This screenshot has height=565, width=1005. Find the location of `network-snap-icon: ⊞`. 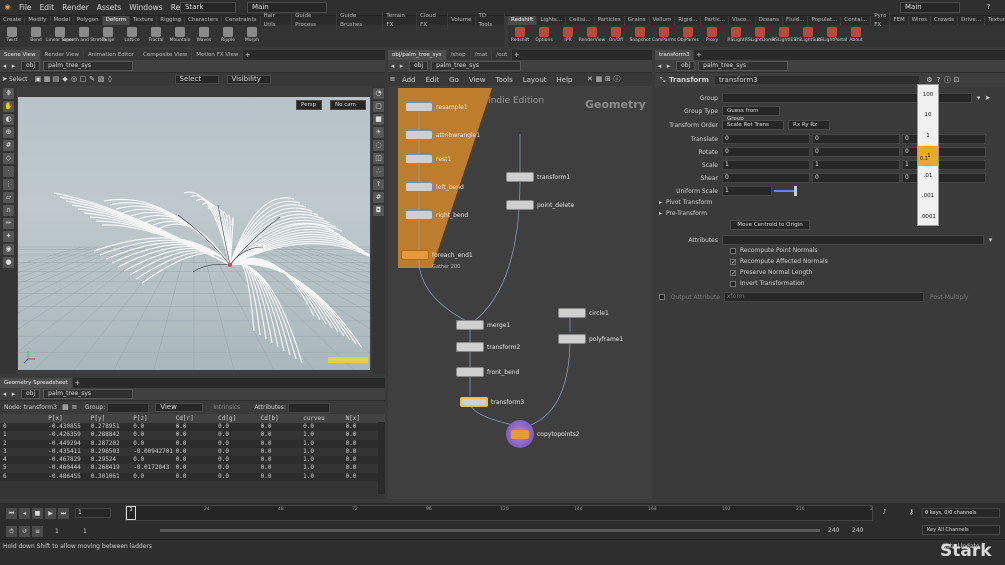

network-snap-icon: ⊞ is located at coordinates (607, 79).